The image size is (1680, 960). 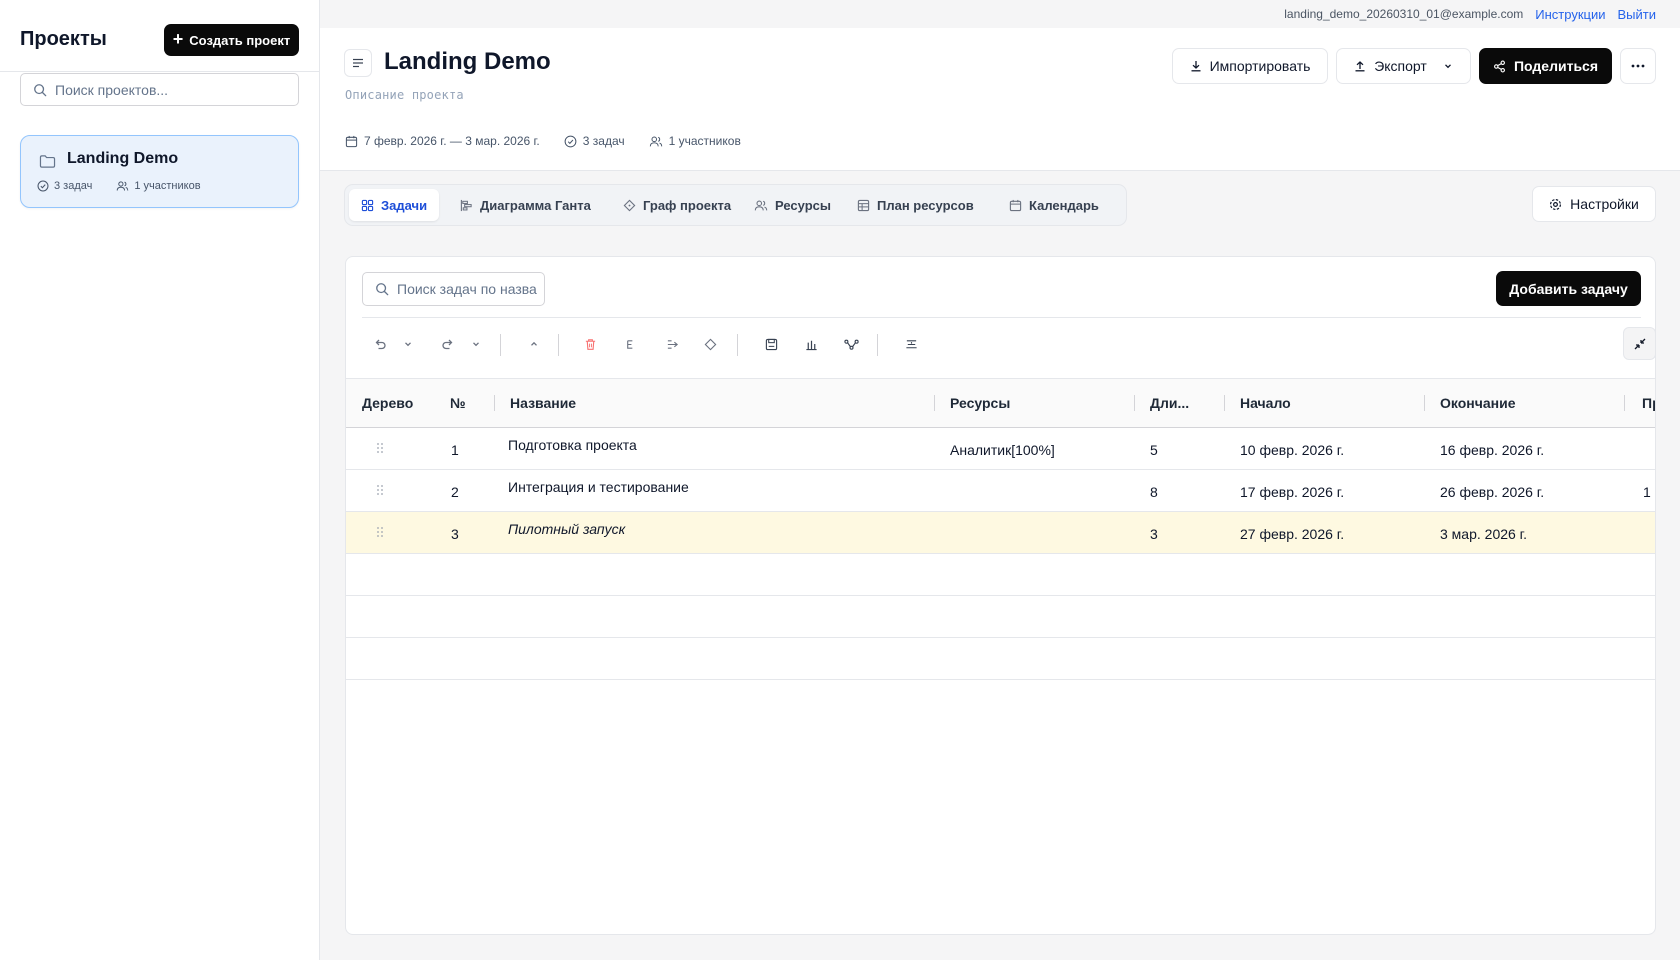 I want to click on tab-calendar-label: Календарь, so click(x=1064, y=205).